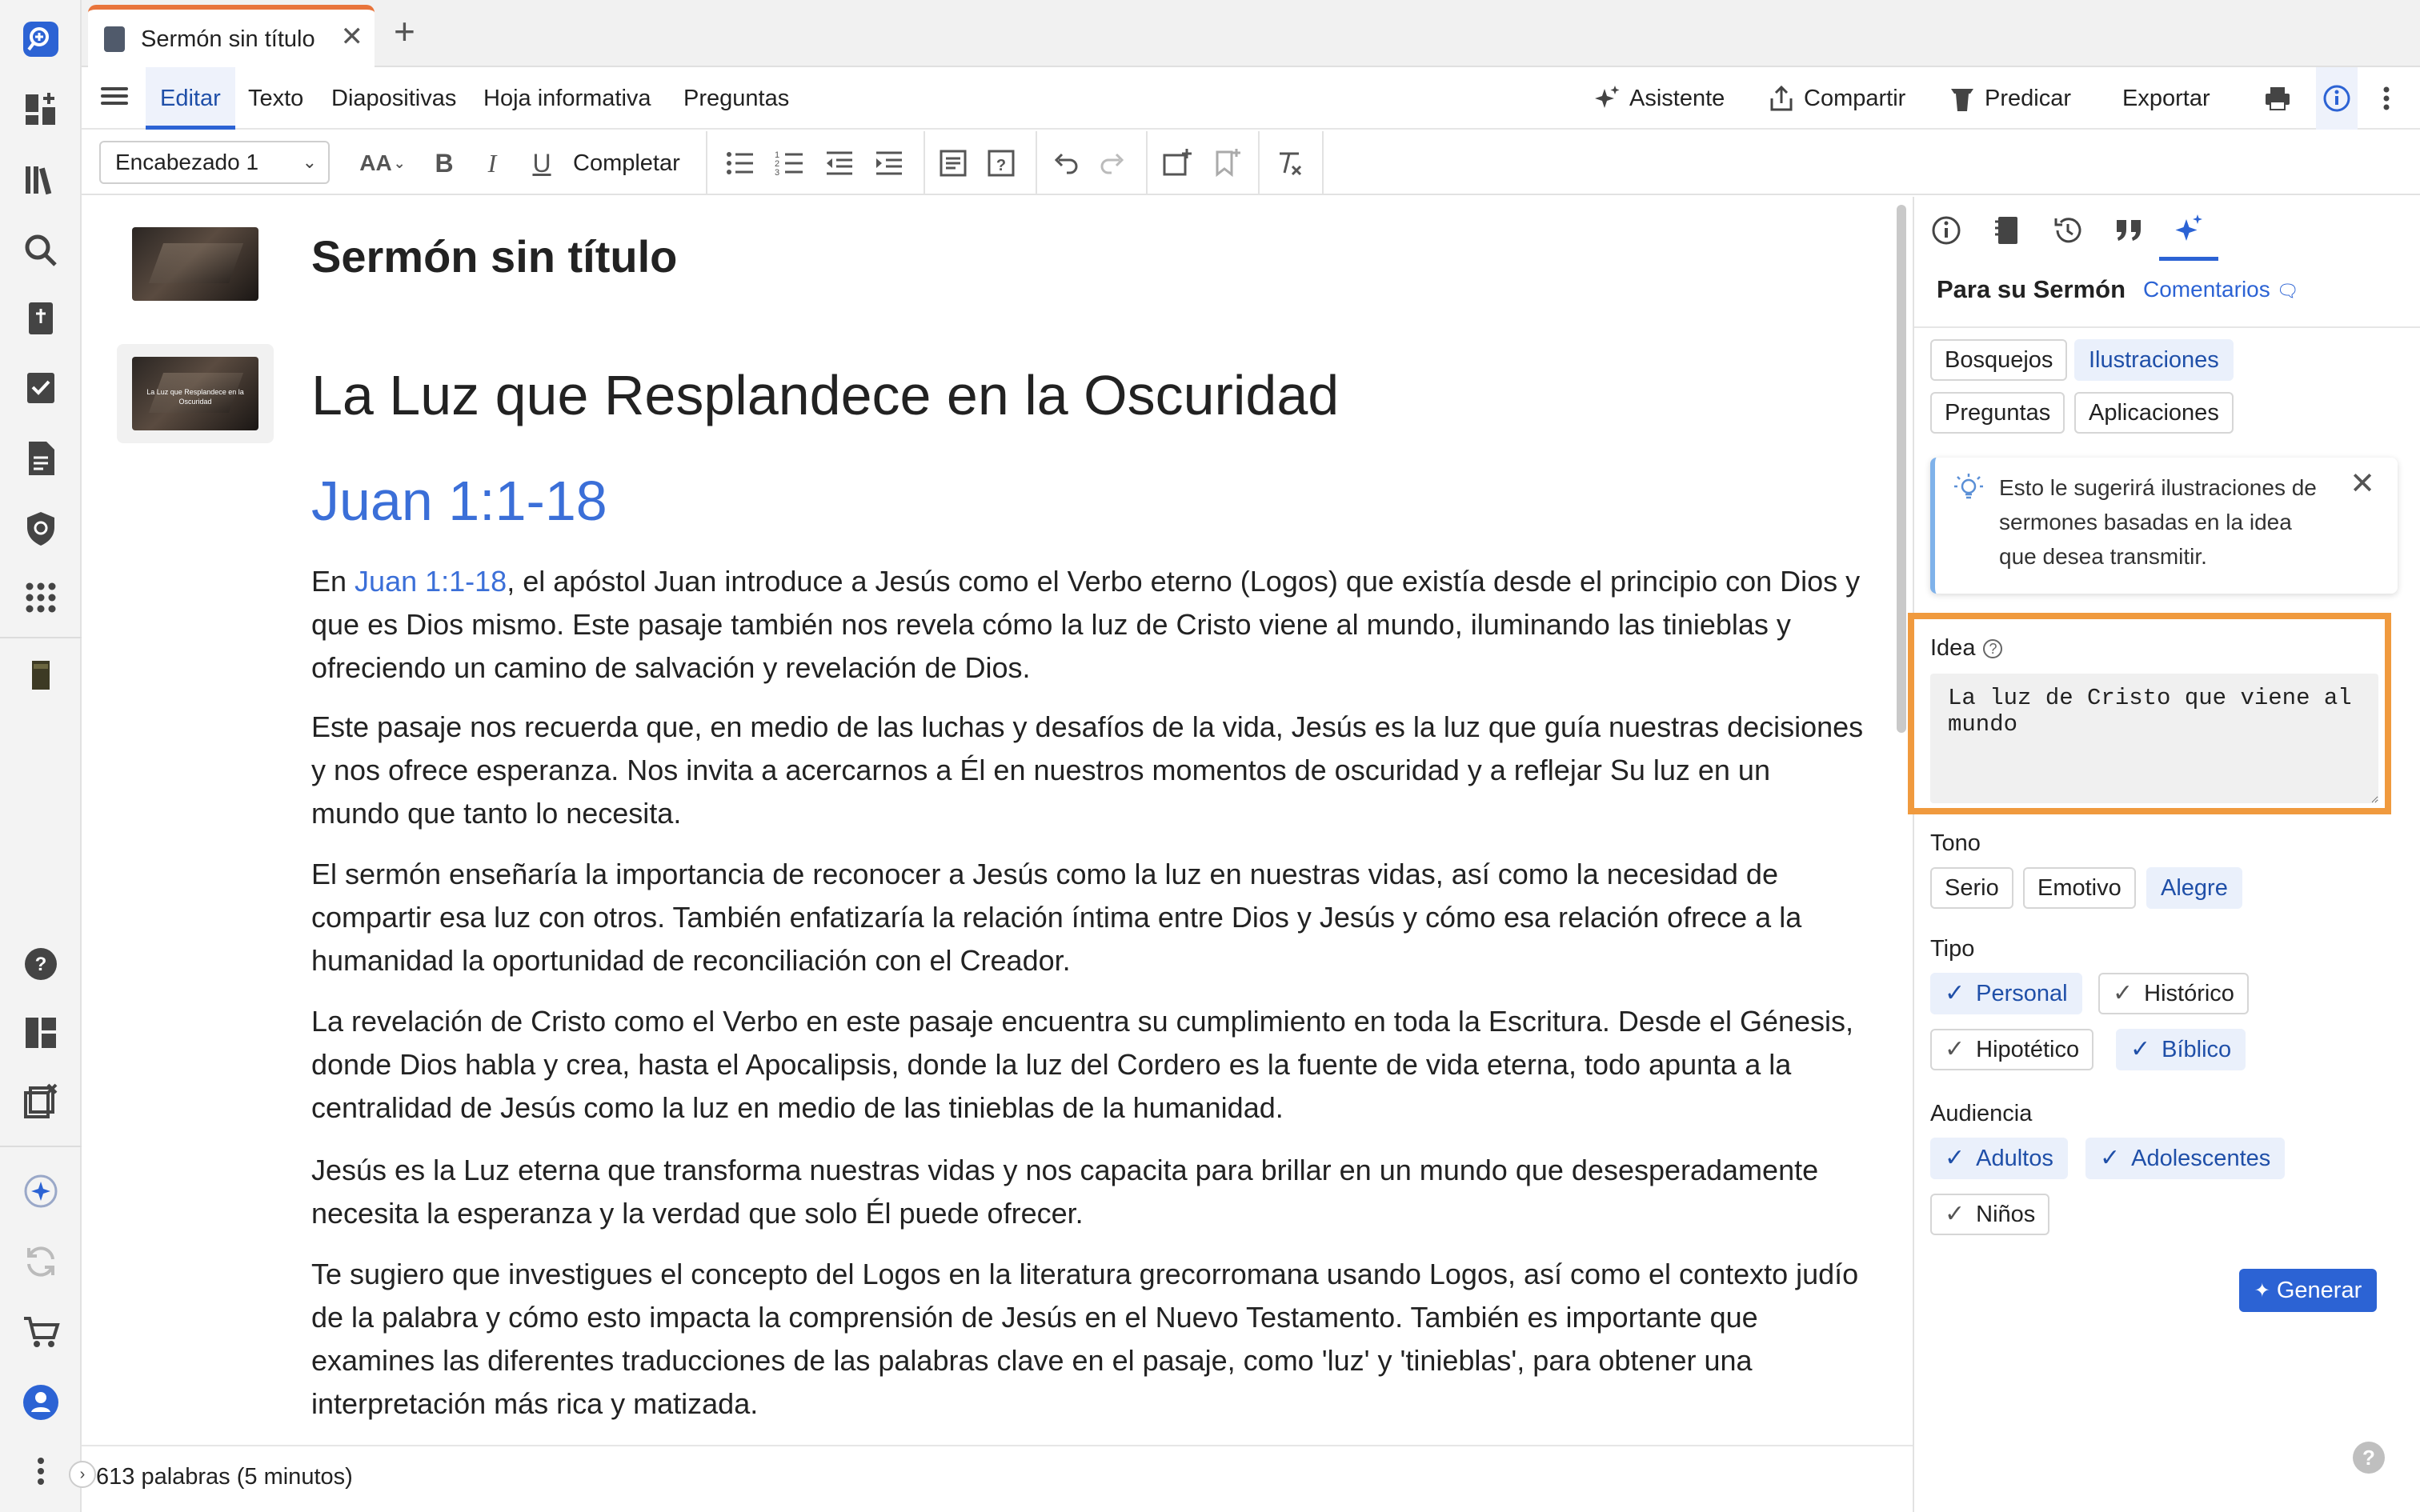  What do you see at coordinates (41, 597) in the screenshot?
I see `apps-grid-icon` at bounding box center [41, 597].